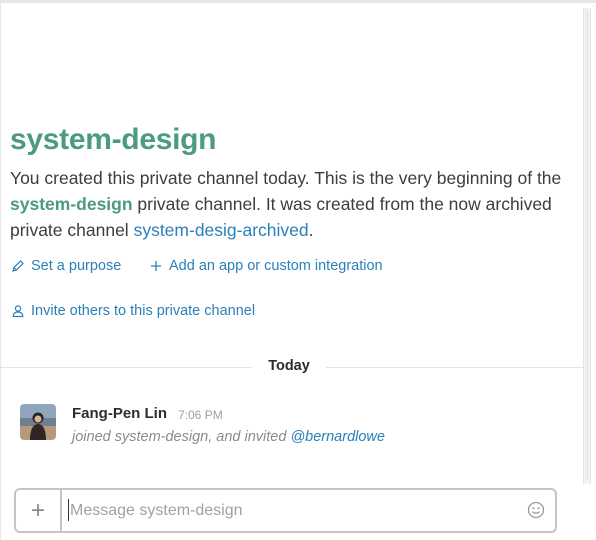 Image resolution: width=596 pixels, height=540 pixels. What do you see at coordinates (39, 510) in the screenshot?
I see `attach-plus-button: +` at bounding box center [39, 510].